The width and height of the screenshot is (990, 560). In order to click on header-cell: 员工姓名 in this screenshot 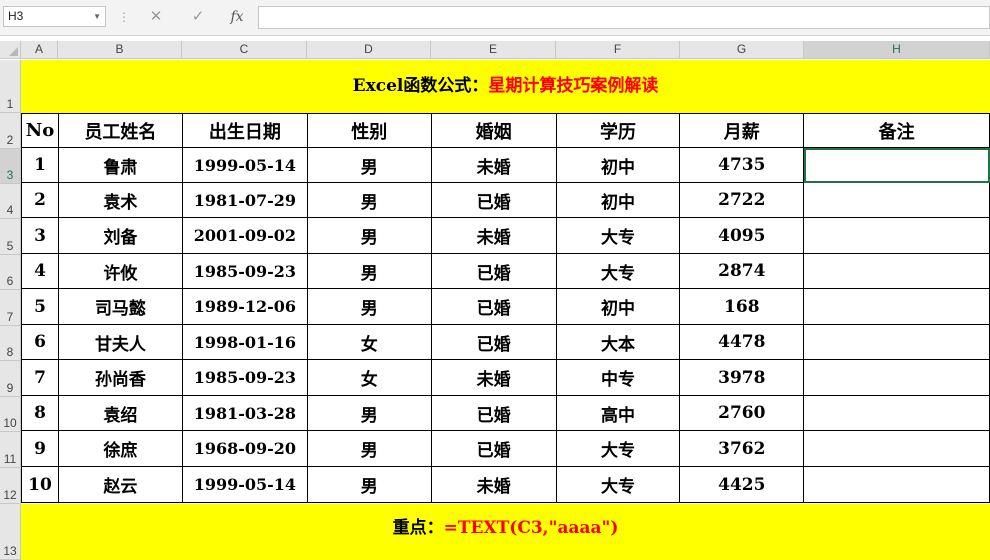, I will do `click(120, 130)`.